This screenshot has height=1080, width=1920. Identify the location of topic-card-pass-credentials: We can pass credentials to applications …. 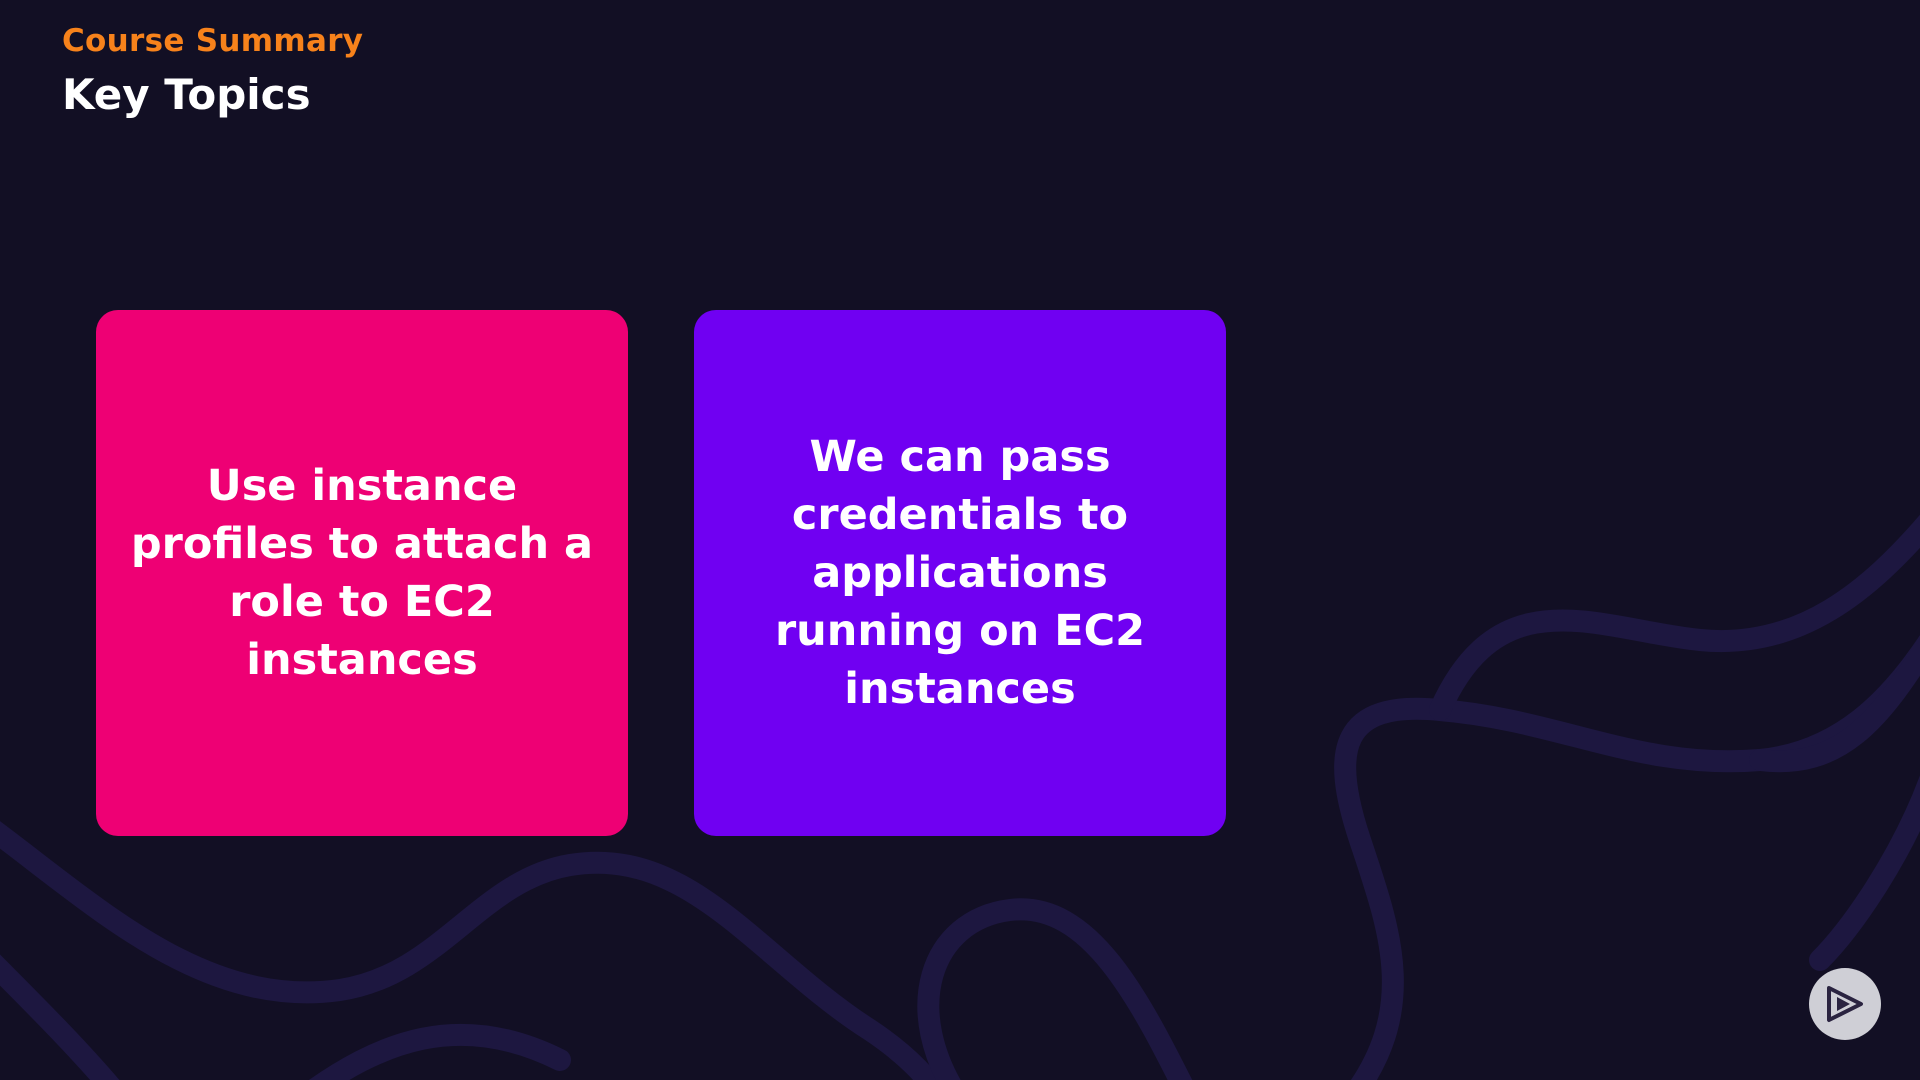
(960, 573).